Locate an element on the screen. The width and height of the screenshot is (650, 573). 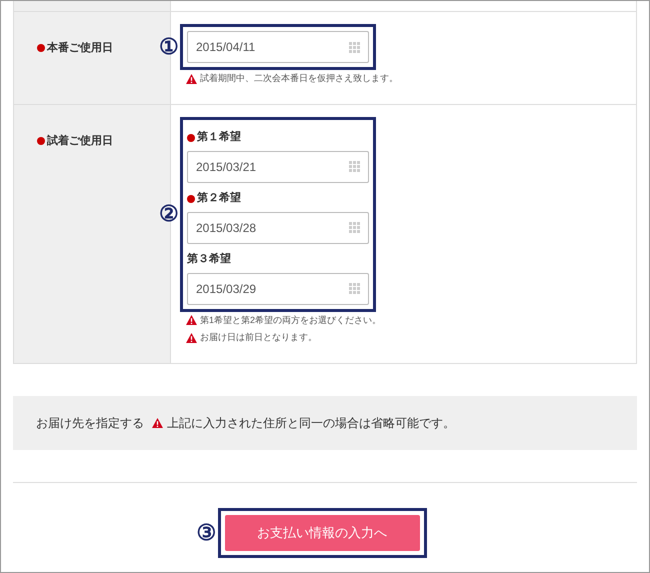
field-label: 第１希望 is located at coordinates (219, 138).